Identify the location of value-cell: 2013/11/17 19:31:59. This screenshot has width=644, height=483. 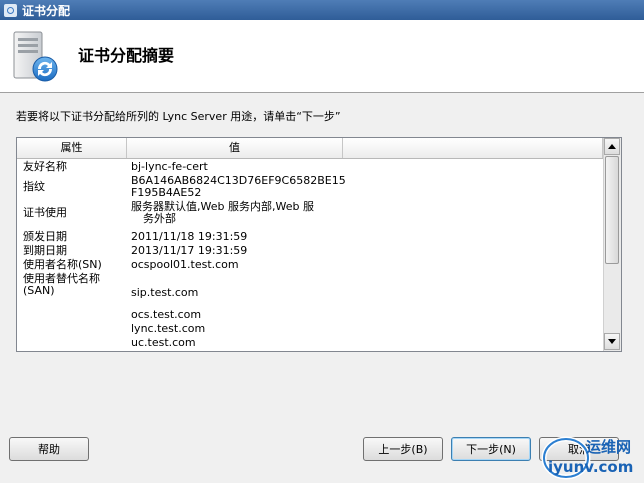
(246, 251).